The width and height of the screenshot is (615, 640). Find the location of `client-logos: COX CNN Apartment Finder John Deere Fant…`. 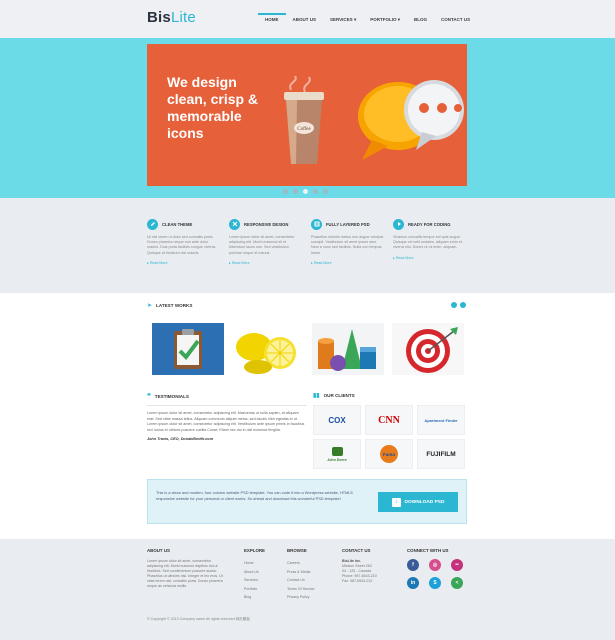

client-logos: COX CNN Apartment Finder John Deere Fant… is located at coordinates (391, 437).